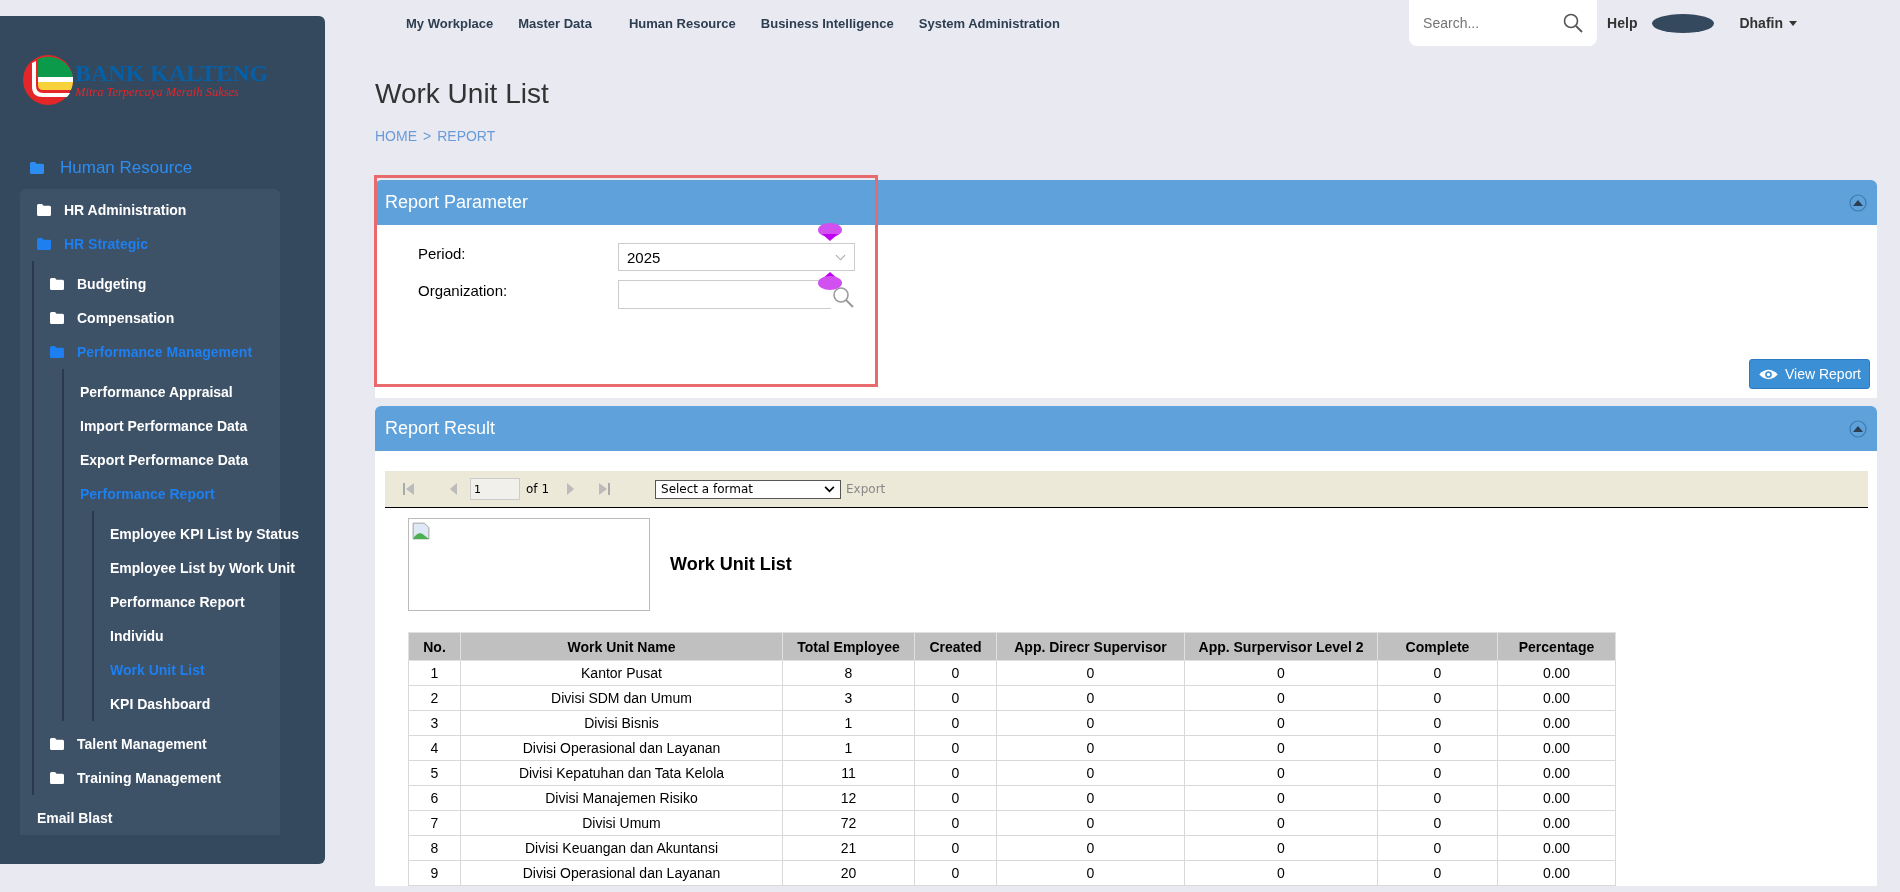 This screenshot has height=892, width=1900. I want to click on table-cell: Divisi Manajemen Risiko, so click(621, 798).